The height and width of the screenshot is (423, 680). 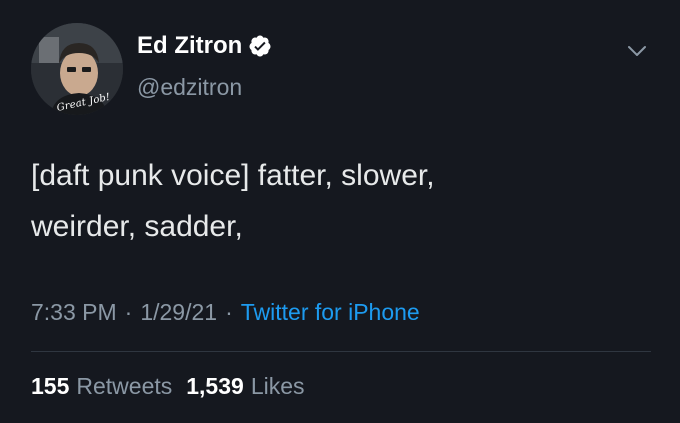 I want to click on author-display-name: Ed Zitron, so click(x=189, y=46).